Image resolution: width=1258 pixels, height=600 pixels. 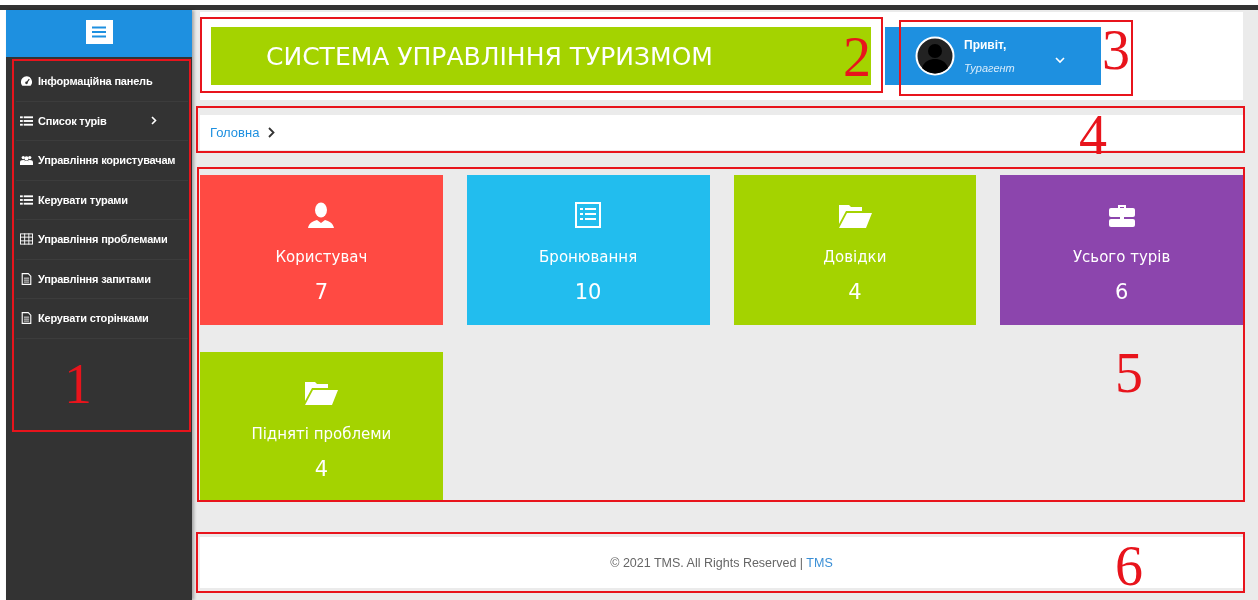 I want to click on stat-tile: Усього турів 6, so click(x=1121, y=250).